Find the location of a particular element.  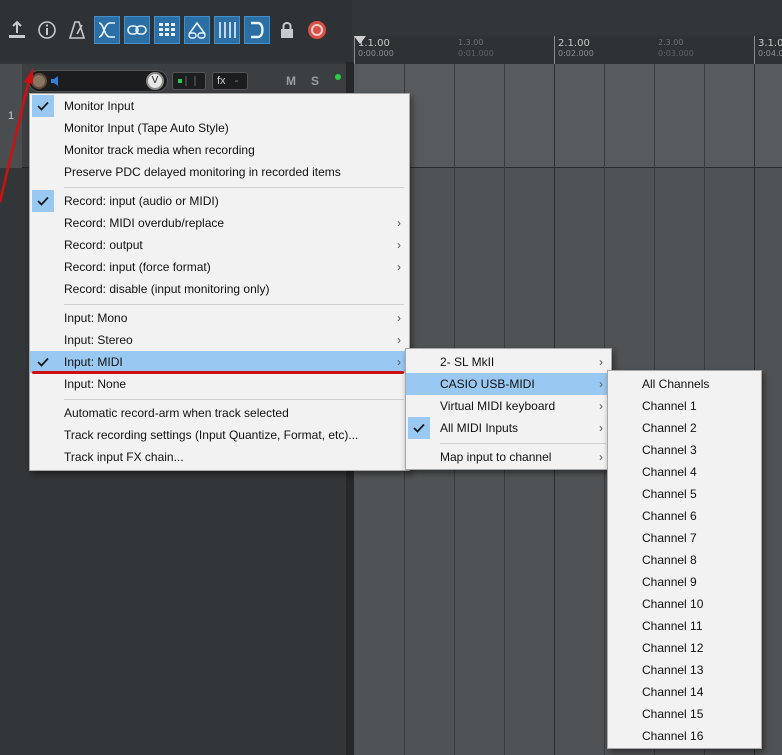

ruler-bar-label: 3.1.0 is located at coordinates (770, 43).